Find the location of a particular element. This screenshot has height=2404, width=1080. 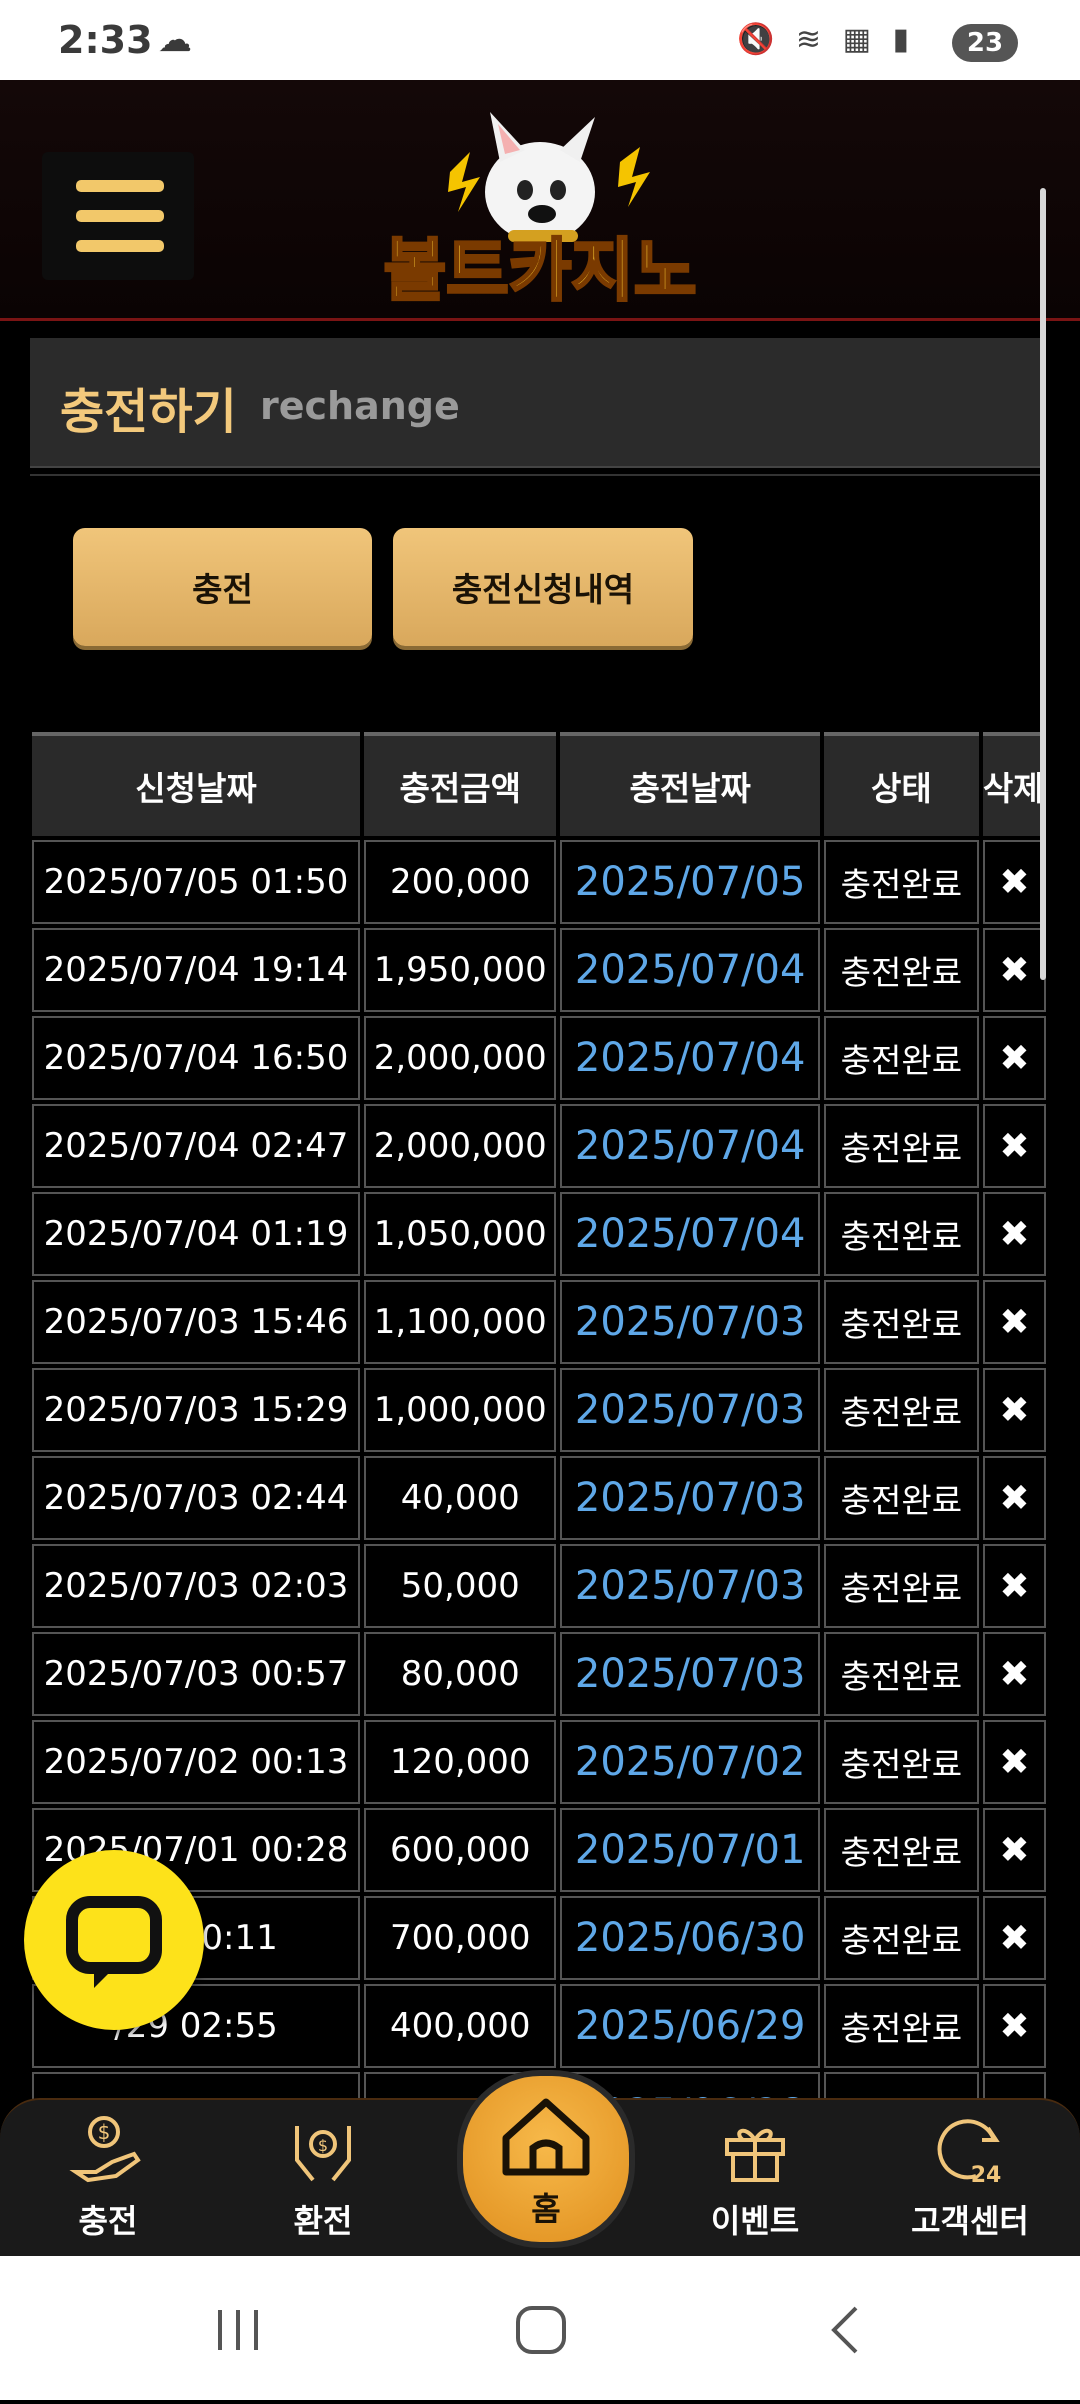

table-row: 2025/07/04 19:14 1,950,000 2025/07/04 충전완료 ✖ is located at coordinates (539, 970).